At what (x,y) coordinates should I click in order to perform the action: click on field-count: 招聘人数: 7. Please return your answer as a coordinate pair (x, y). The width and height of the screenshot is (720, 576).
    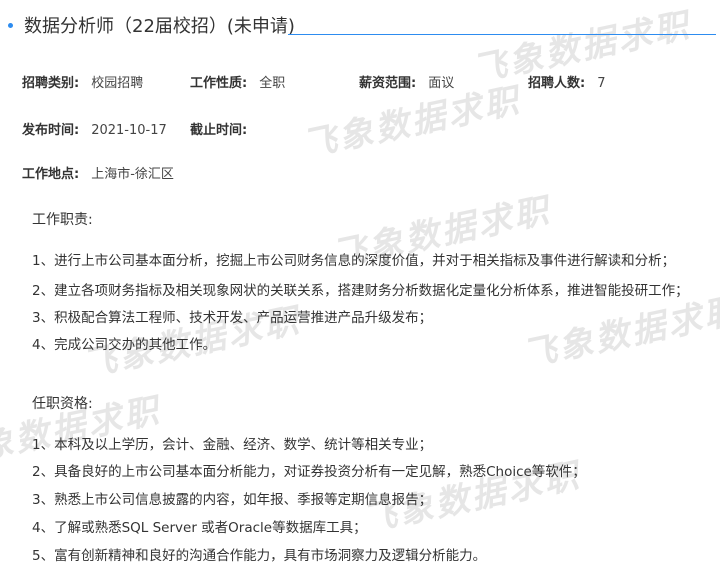
    Looking at the image, I should click on (566, 81).